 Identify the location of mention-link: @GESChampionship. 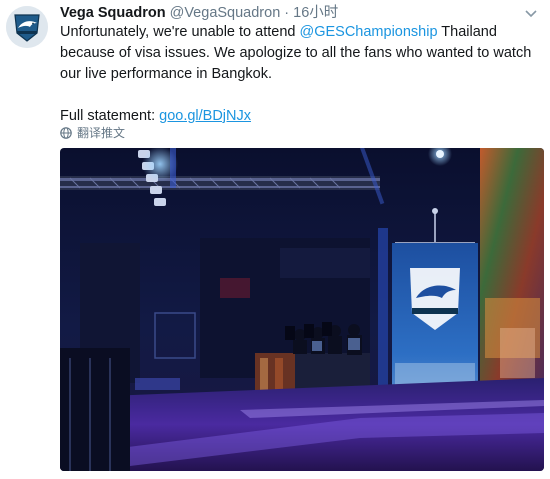
(368, 32).